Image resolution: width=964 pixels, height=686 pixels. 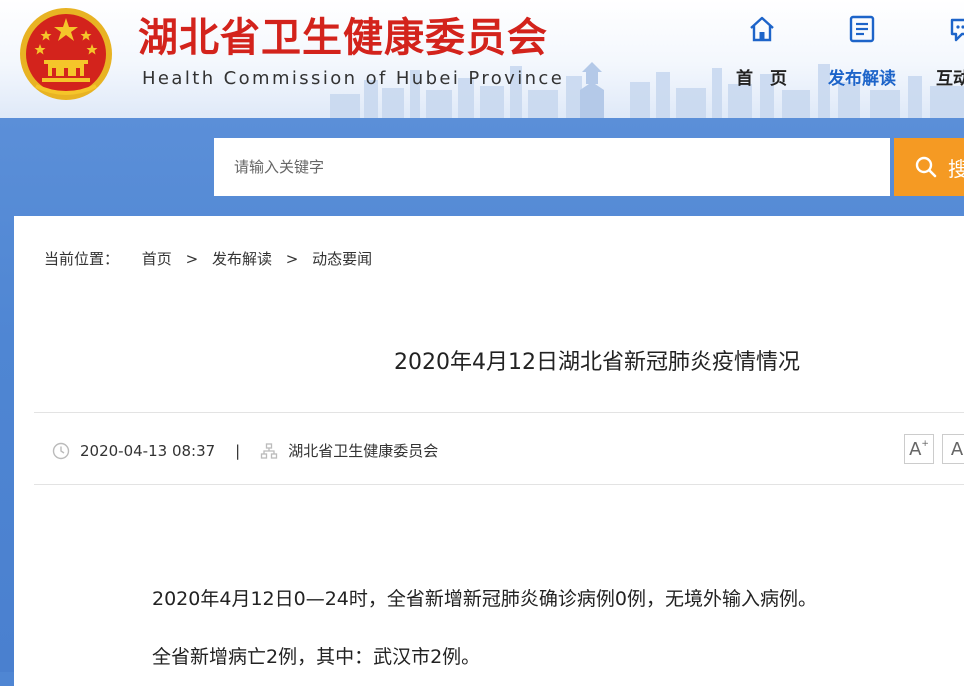 What do you see at coordinates (761, 51) in the screenshot?
I see `nav-item-home: 首 页` at bounding box center [761, 51].